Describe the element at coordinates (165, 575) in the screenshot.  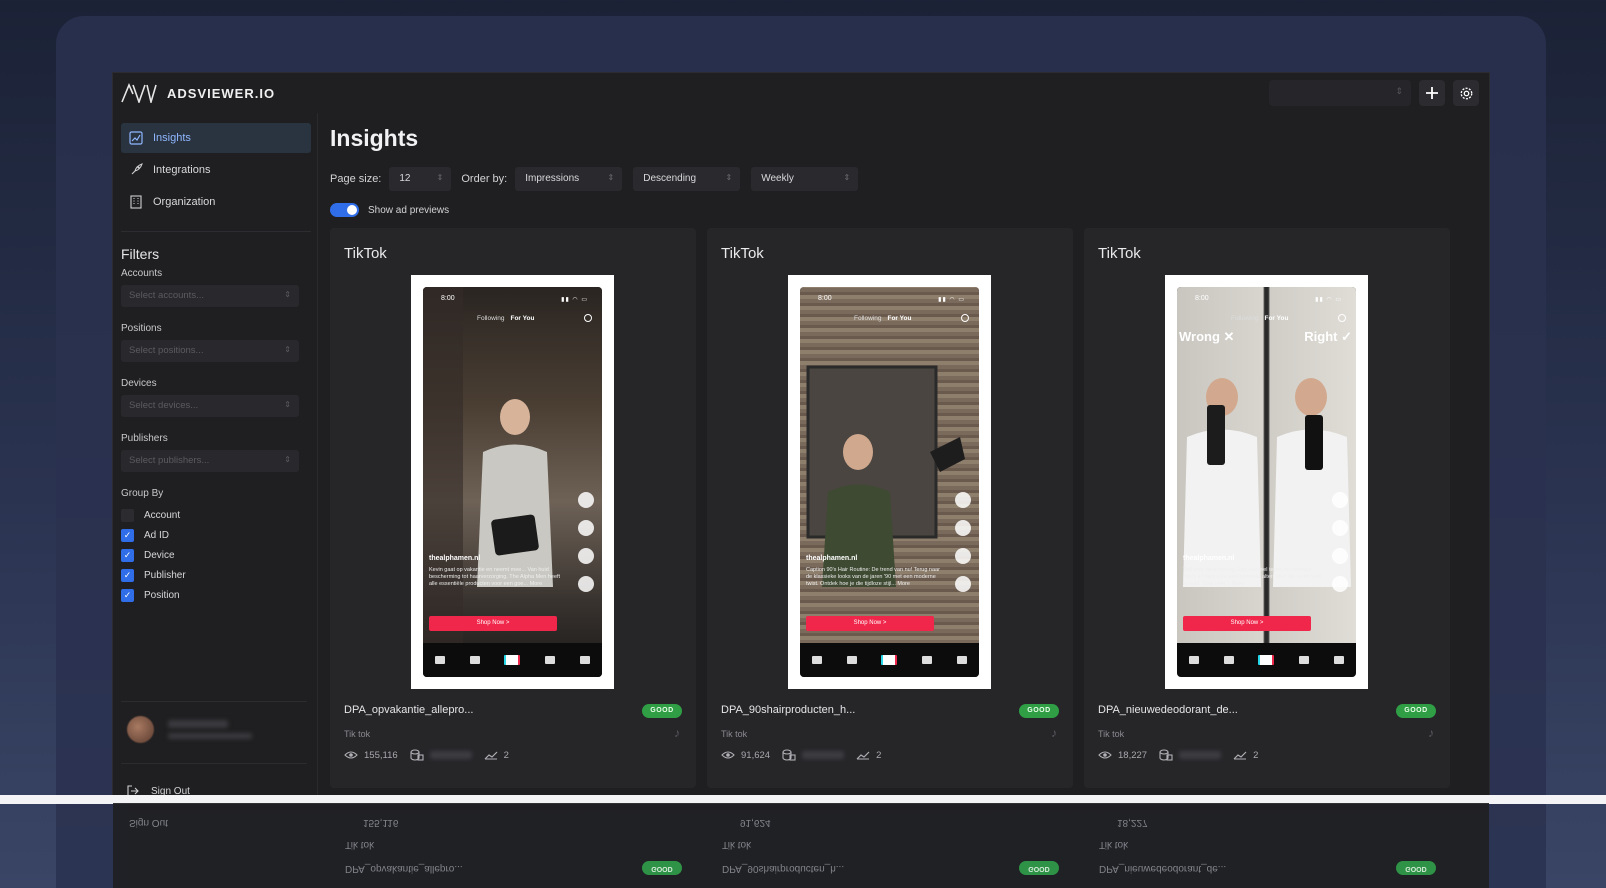
I see `checkbox-label: Publisher` at that location.